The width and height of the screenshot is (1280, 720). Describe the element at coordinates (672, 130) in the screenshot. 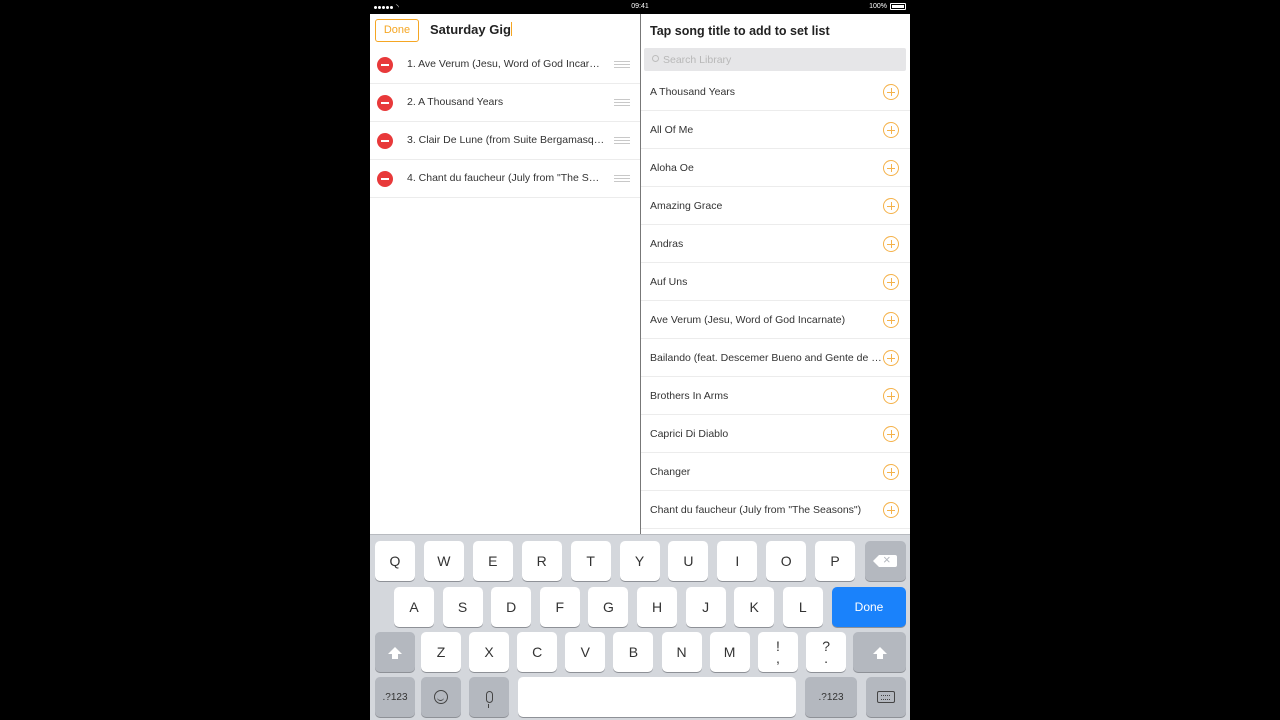

I see `library-item-label: All Of Me` at that location.